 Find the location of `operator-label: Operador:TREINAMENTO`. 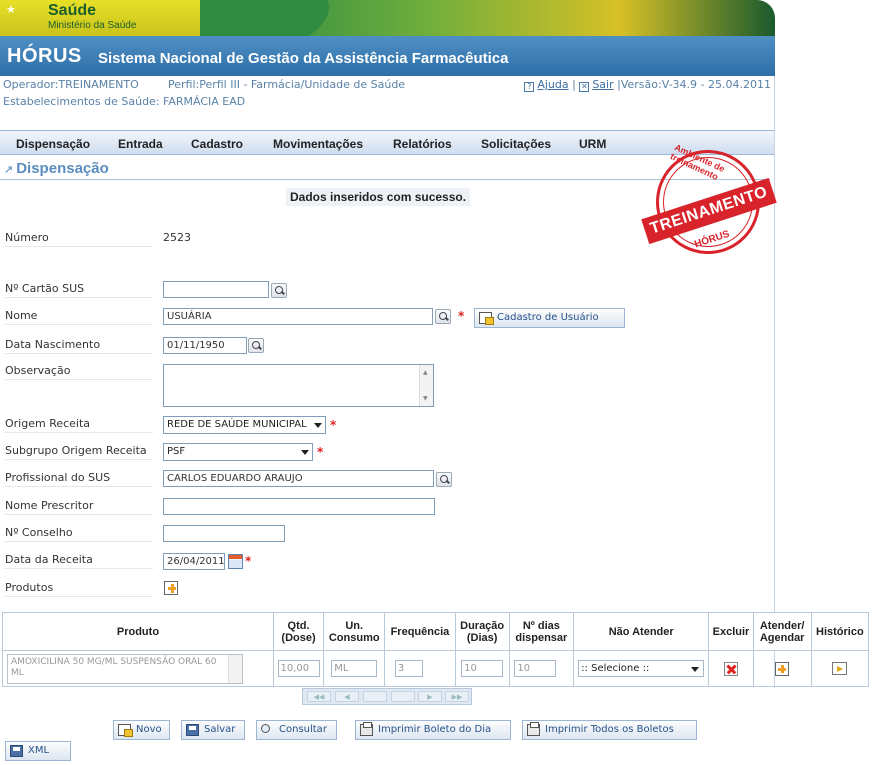

operator-label: Operador:TREINAMENTO is located at coordinates (71, 84).